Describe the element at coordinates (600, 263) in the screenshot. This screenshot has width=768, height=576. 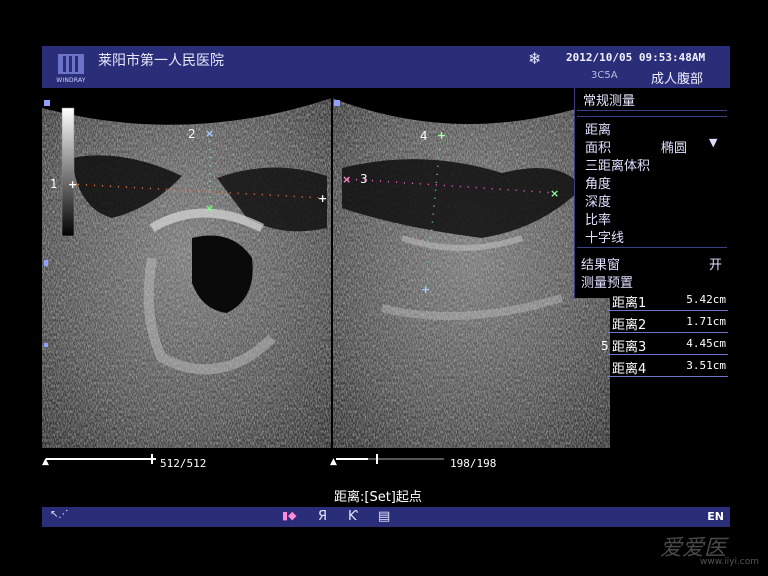
I see `result-window-label: 结果窗` at that location.